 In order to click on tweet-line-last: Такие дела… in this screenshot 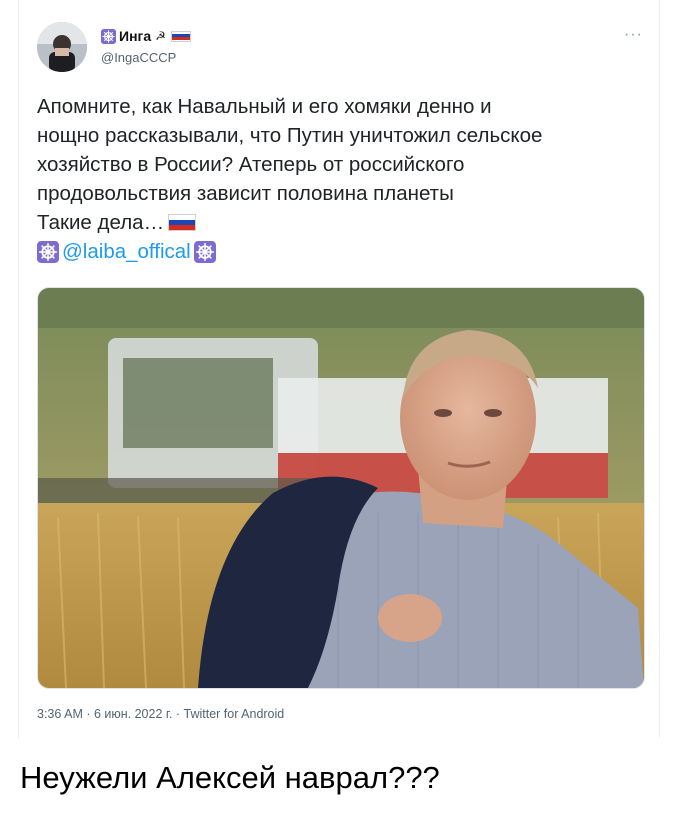, I will do `click(337, 222)`.